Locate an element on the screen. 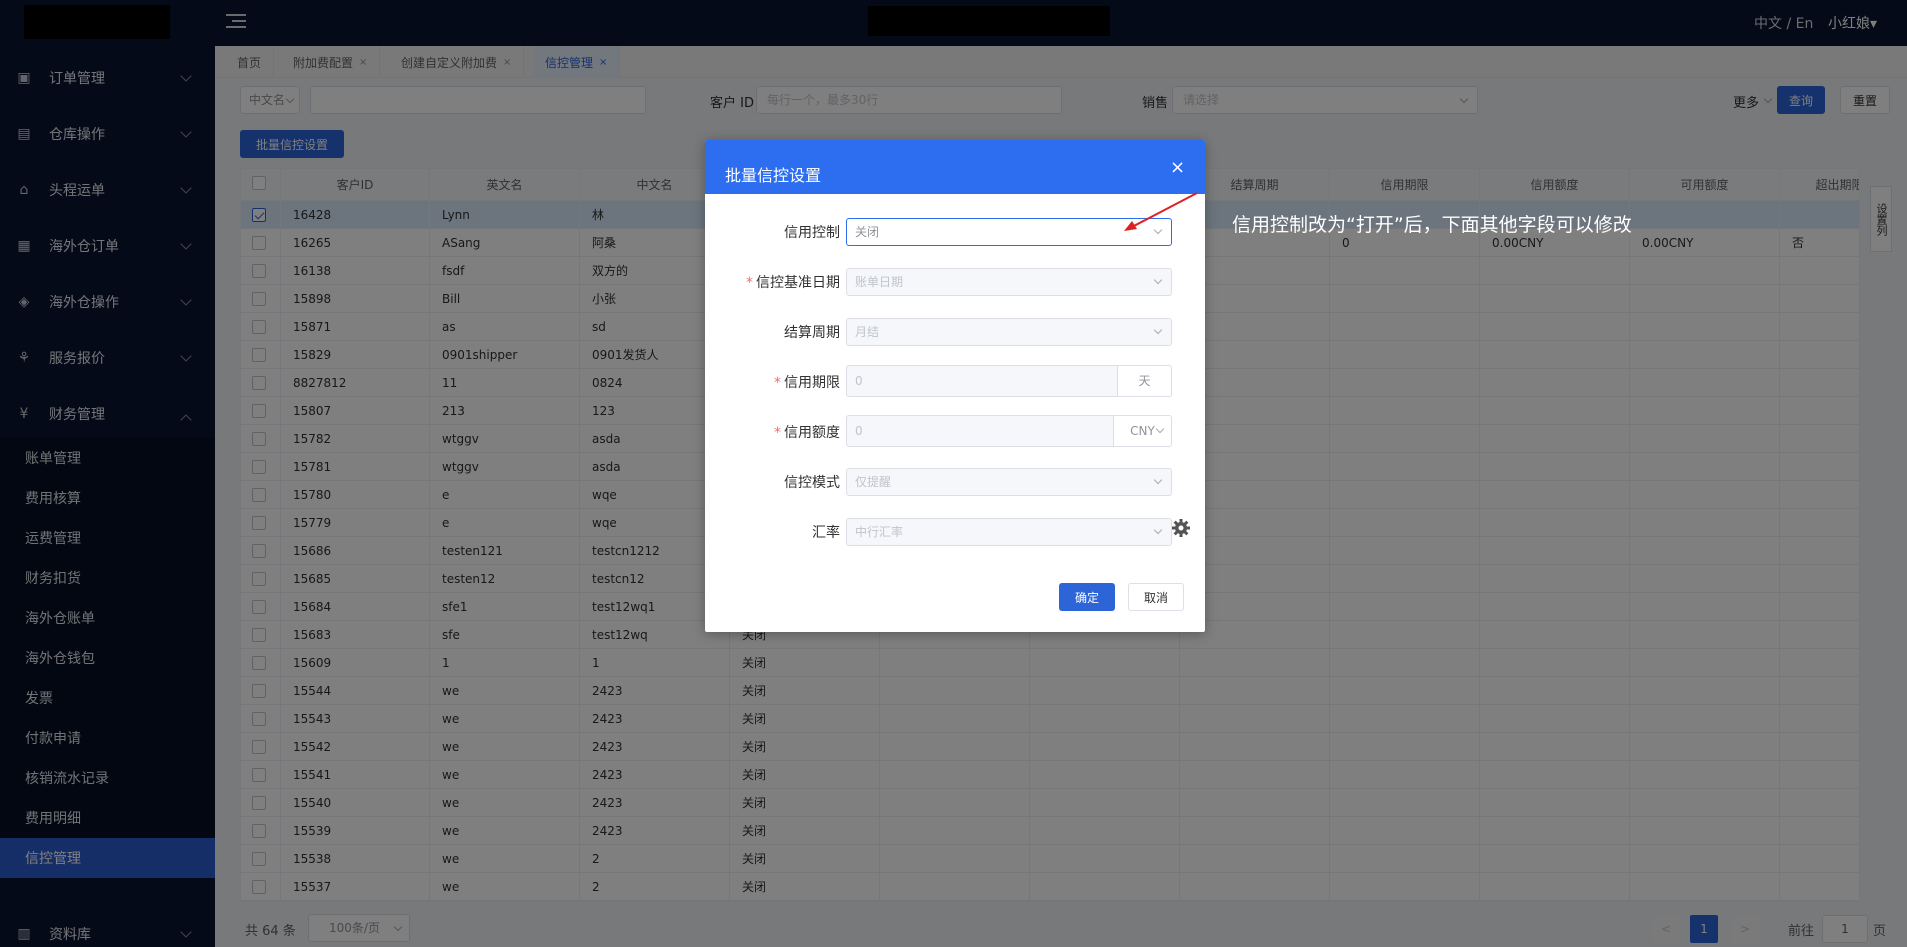 The width and height of the screenshot is (1907, 947). label-text: 信控基准日期 is located at coordinates (798, 283).